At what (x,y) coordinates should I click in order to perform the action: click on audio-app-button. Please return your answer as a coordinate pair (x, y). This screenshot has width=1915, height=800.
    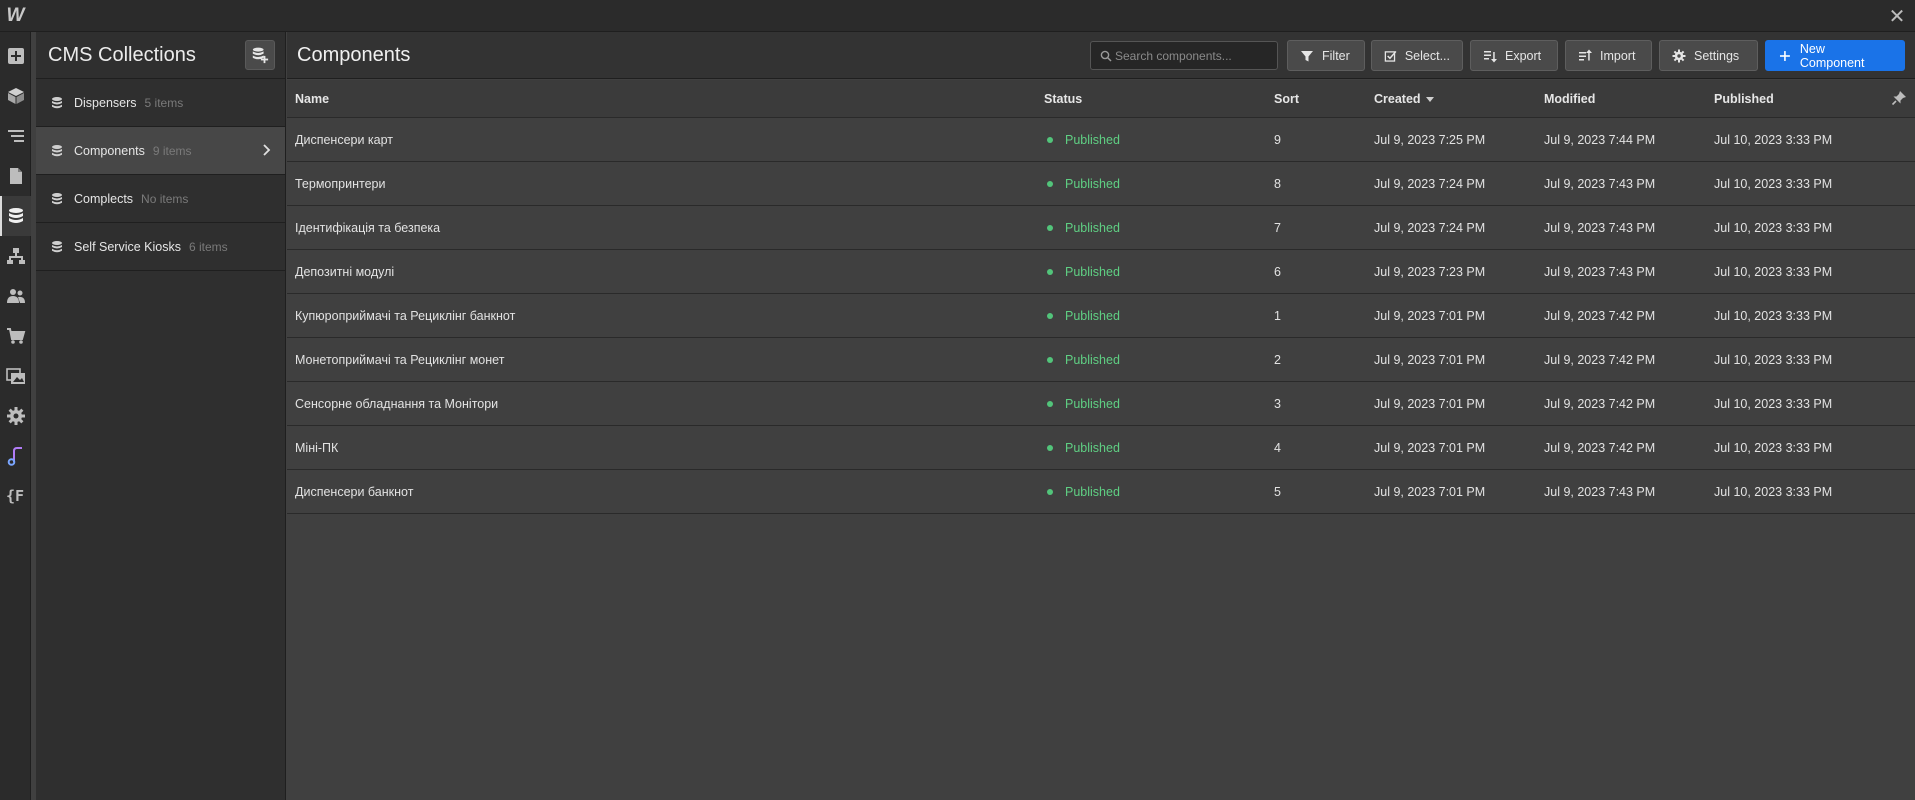
    Looking at the image, I should click on (15, 456).